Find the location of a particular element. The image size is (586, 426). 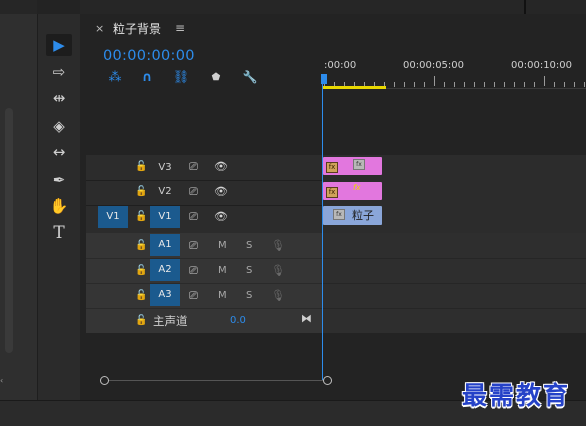

scrollbar-track is located at coordinates (217, 380).